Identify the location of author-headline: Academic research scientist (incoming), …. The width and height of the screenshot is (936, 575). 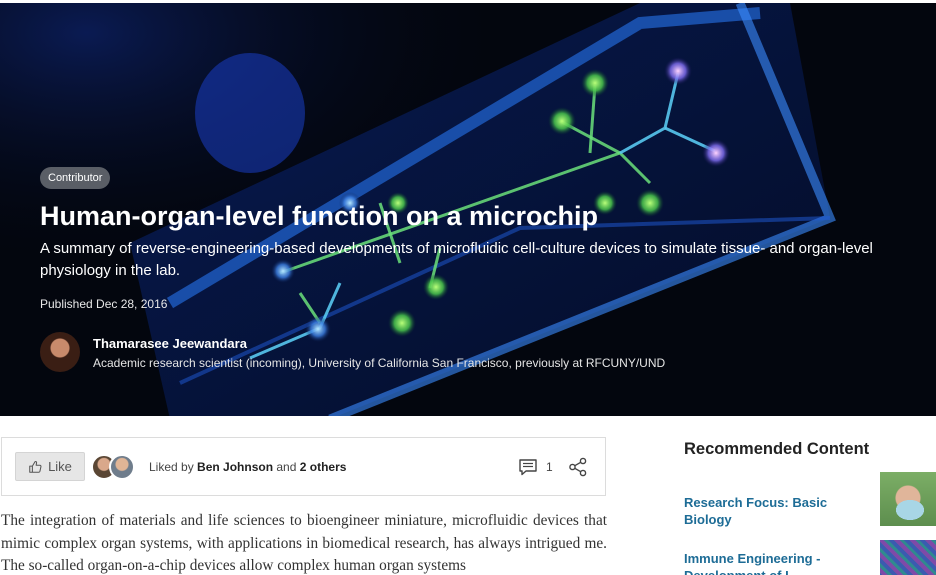
(379, 363).